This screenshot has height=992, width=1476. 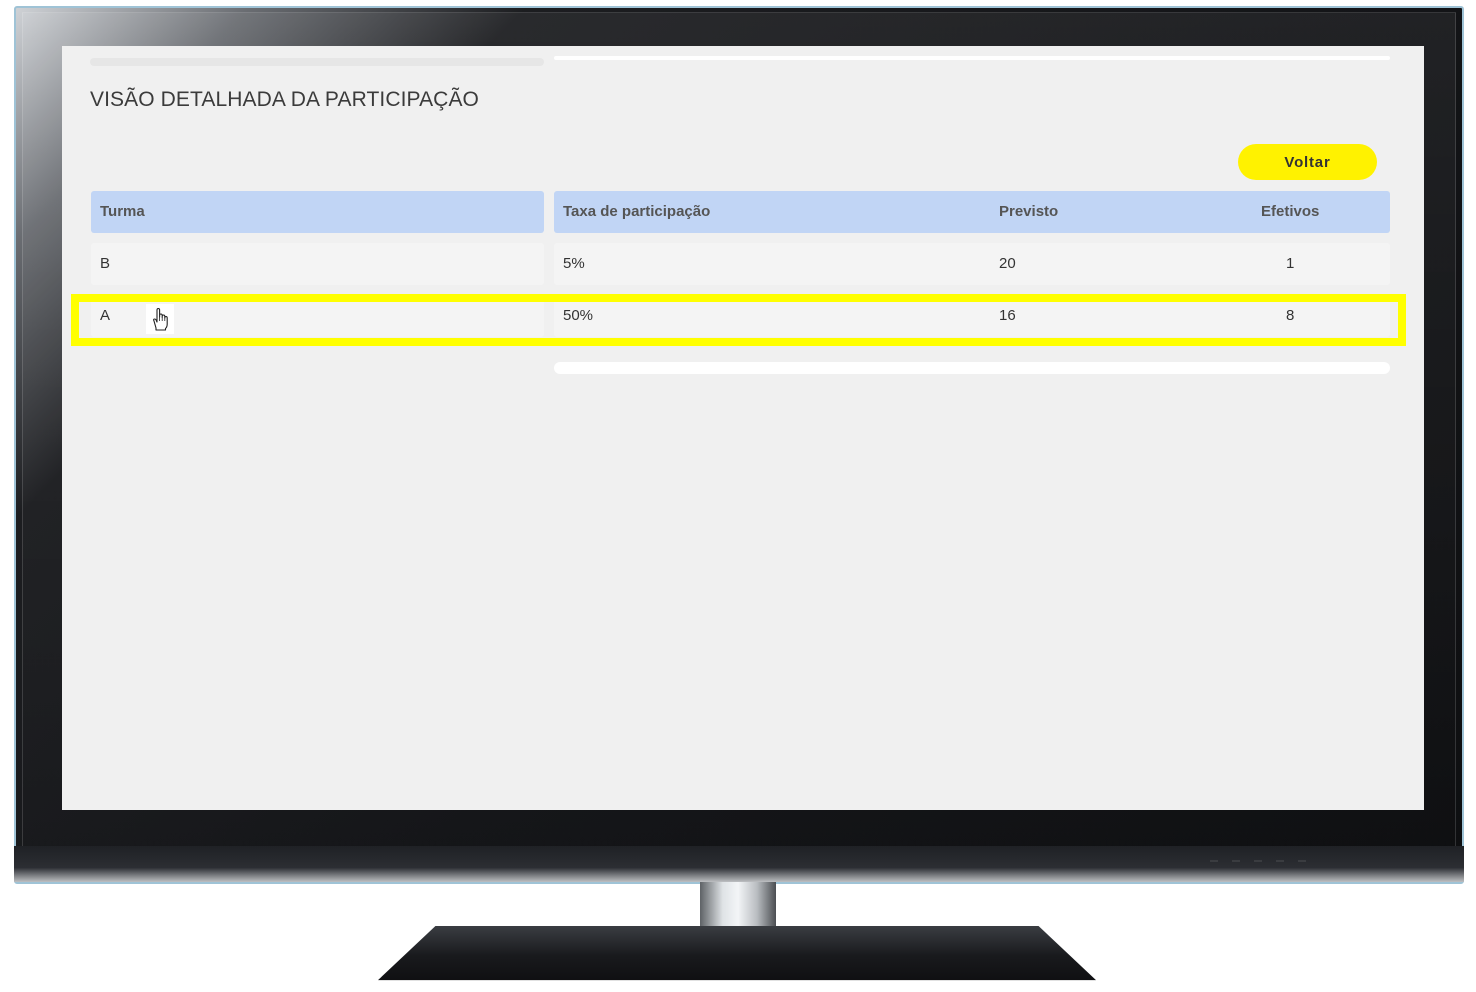 What do you see at coordinates (739, 864) in the screenshot?
I see `bezel-bottom-strip` at bounding box center [739, 864].